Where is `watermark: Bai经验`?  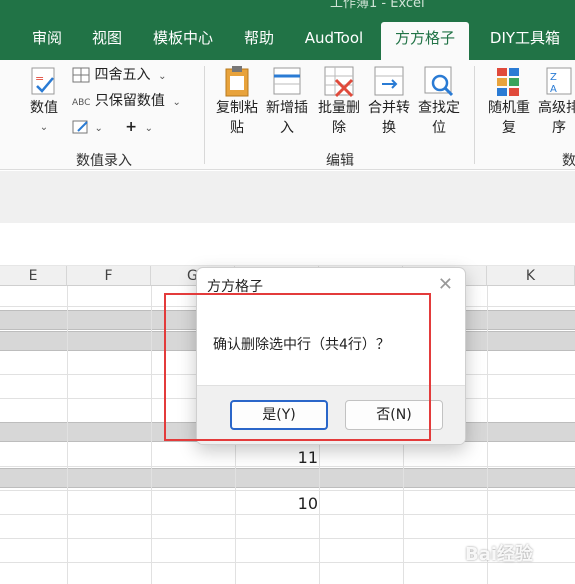
watermark: Bai经验 is located at coordinates (499, 554).